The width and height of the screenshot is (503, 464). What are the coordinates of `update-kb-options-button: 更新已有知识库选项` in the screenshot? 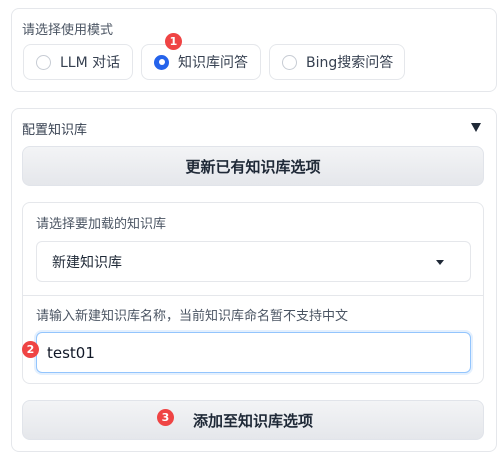 It's located at (253, 166).